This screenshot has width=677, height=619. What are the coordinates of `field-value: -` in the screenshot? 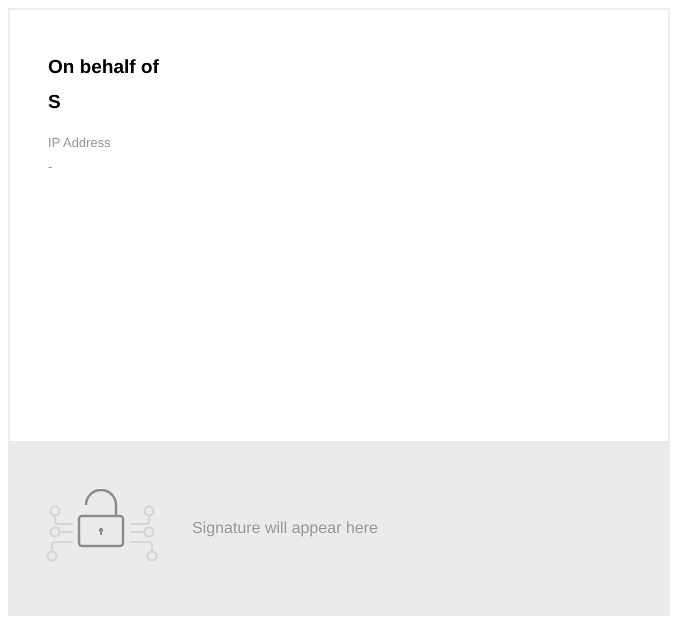 It's located at (51, 167).